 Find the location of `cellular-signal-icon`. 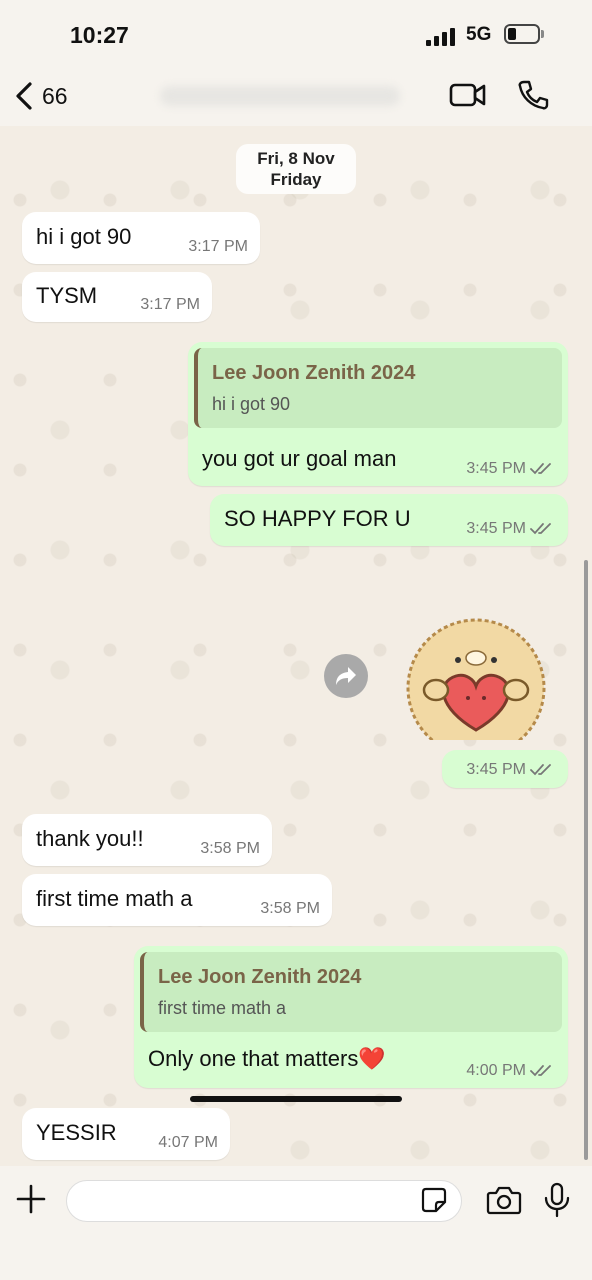

cellular-signal-icon is located at coordinates (442, 36).